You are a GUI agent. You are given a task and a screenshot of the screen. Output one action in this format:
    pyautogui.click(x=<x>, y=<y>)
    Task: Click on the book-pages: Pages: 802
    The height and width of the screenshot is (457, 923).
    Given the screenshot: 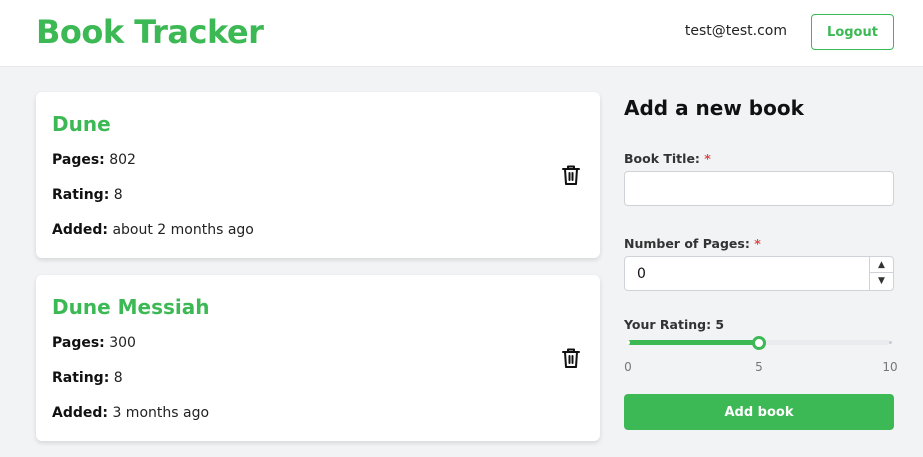 What is the action you would take?
    pyautogui.click(x=94, y=160)
    